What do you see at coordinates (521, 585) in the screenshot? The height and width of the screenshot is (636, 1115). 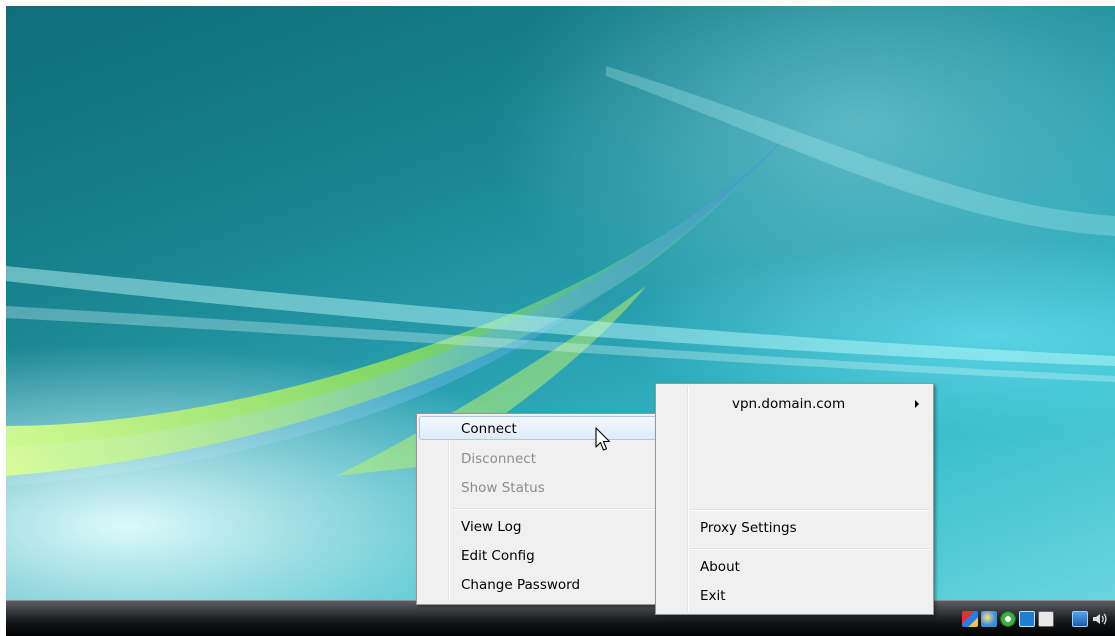 I see `menu-item-label: Change Password` at bounding box center [521, 585].